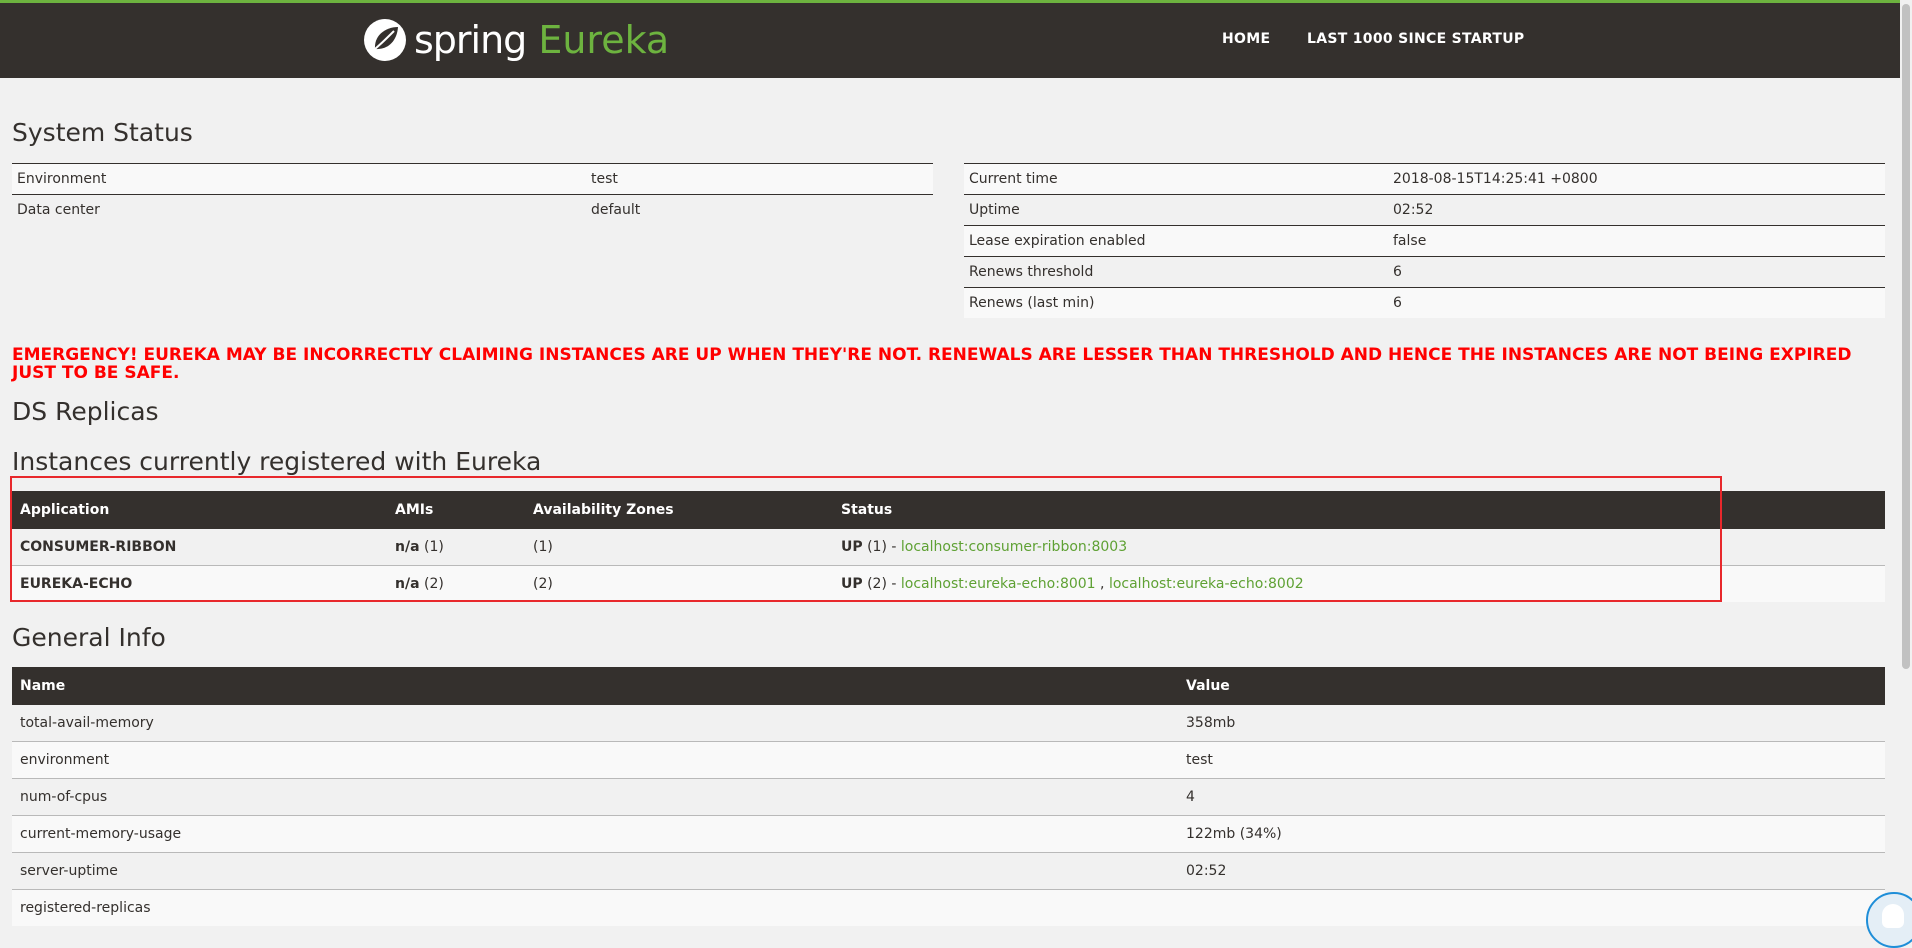 The image size is (1912, 948). What do you see at coordinates (385, 40) in the screenshot?
I see `spring-leaf-icon` at bounding box center [385, 40].